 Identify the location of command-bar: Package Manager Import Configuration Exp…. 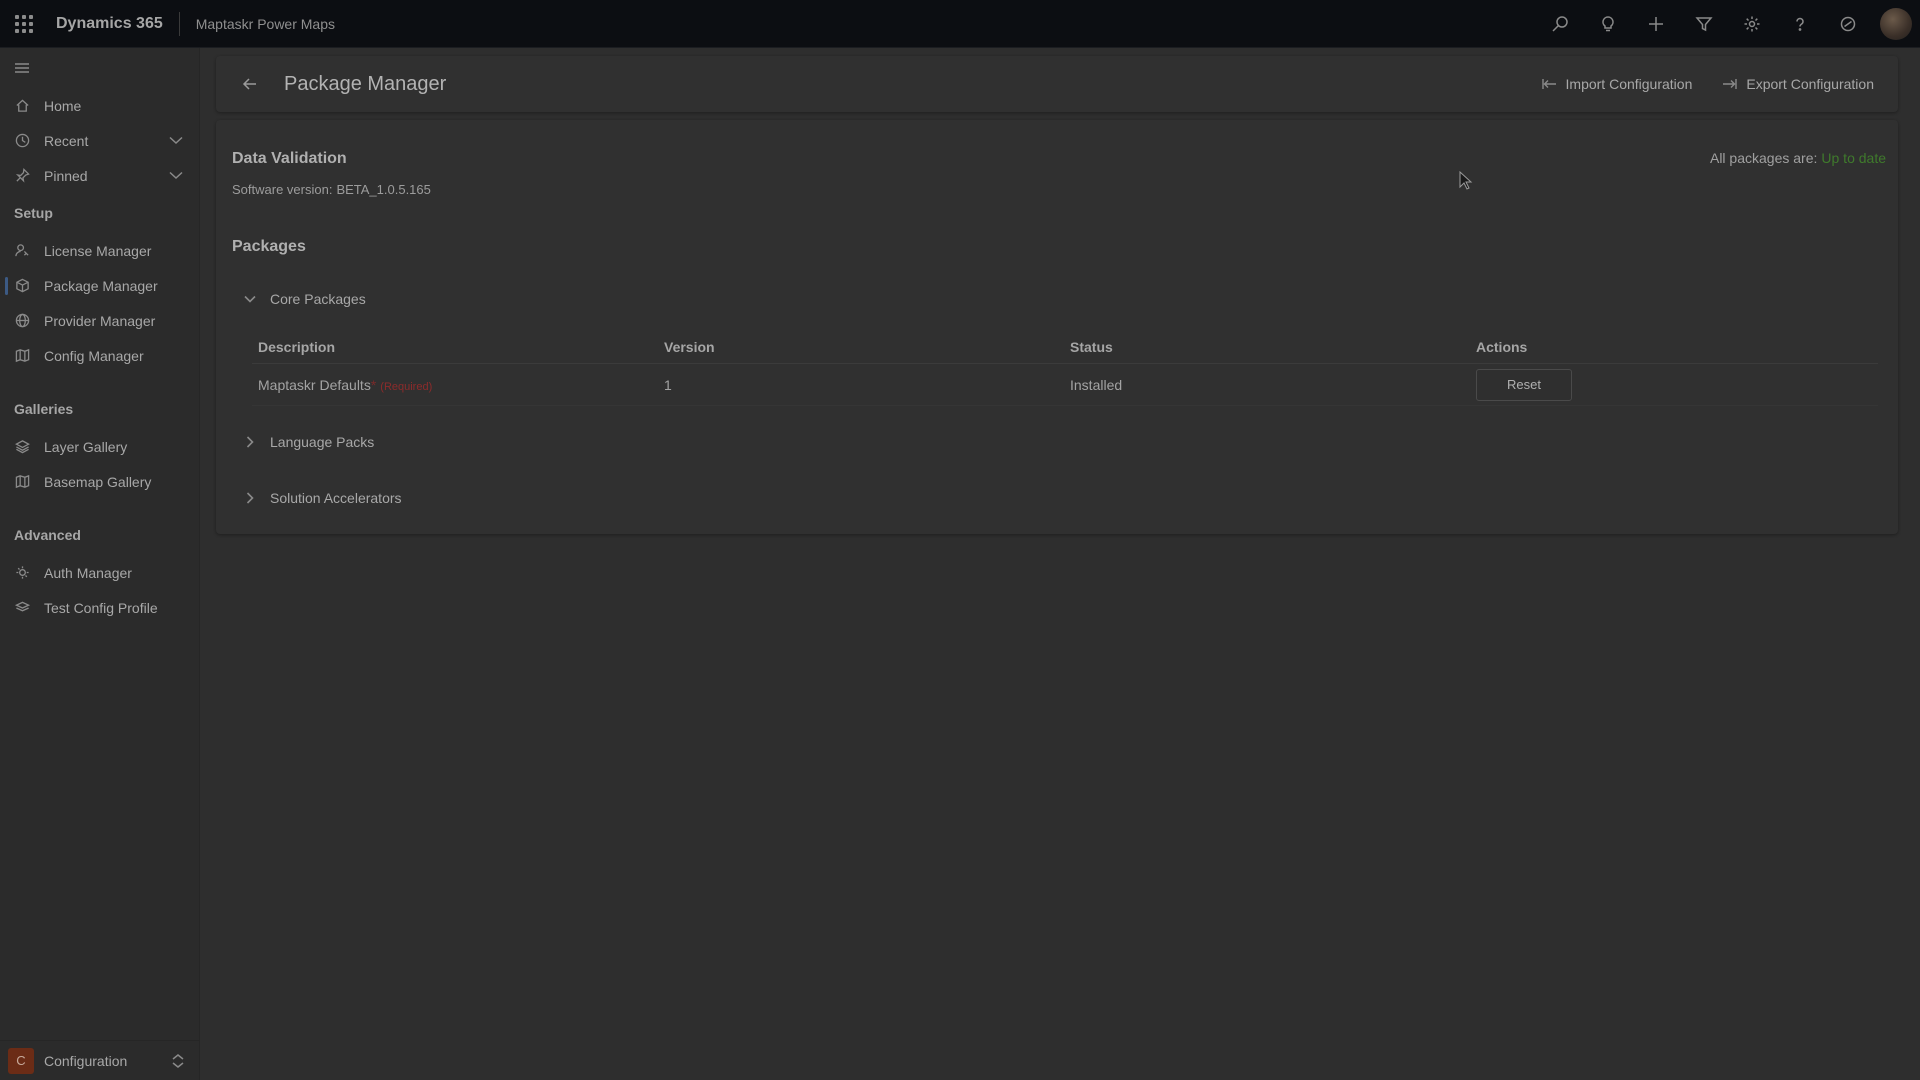
(1057, 84).